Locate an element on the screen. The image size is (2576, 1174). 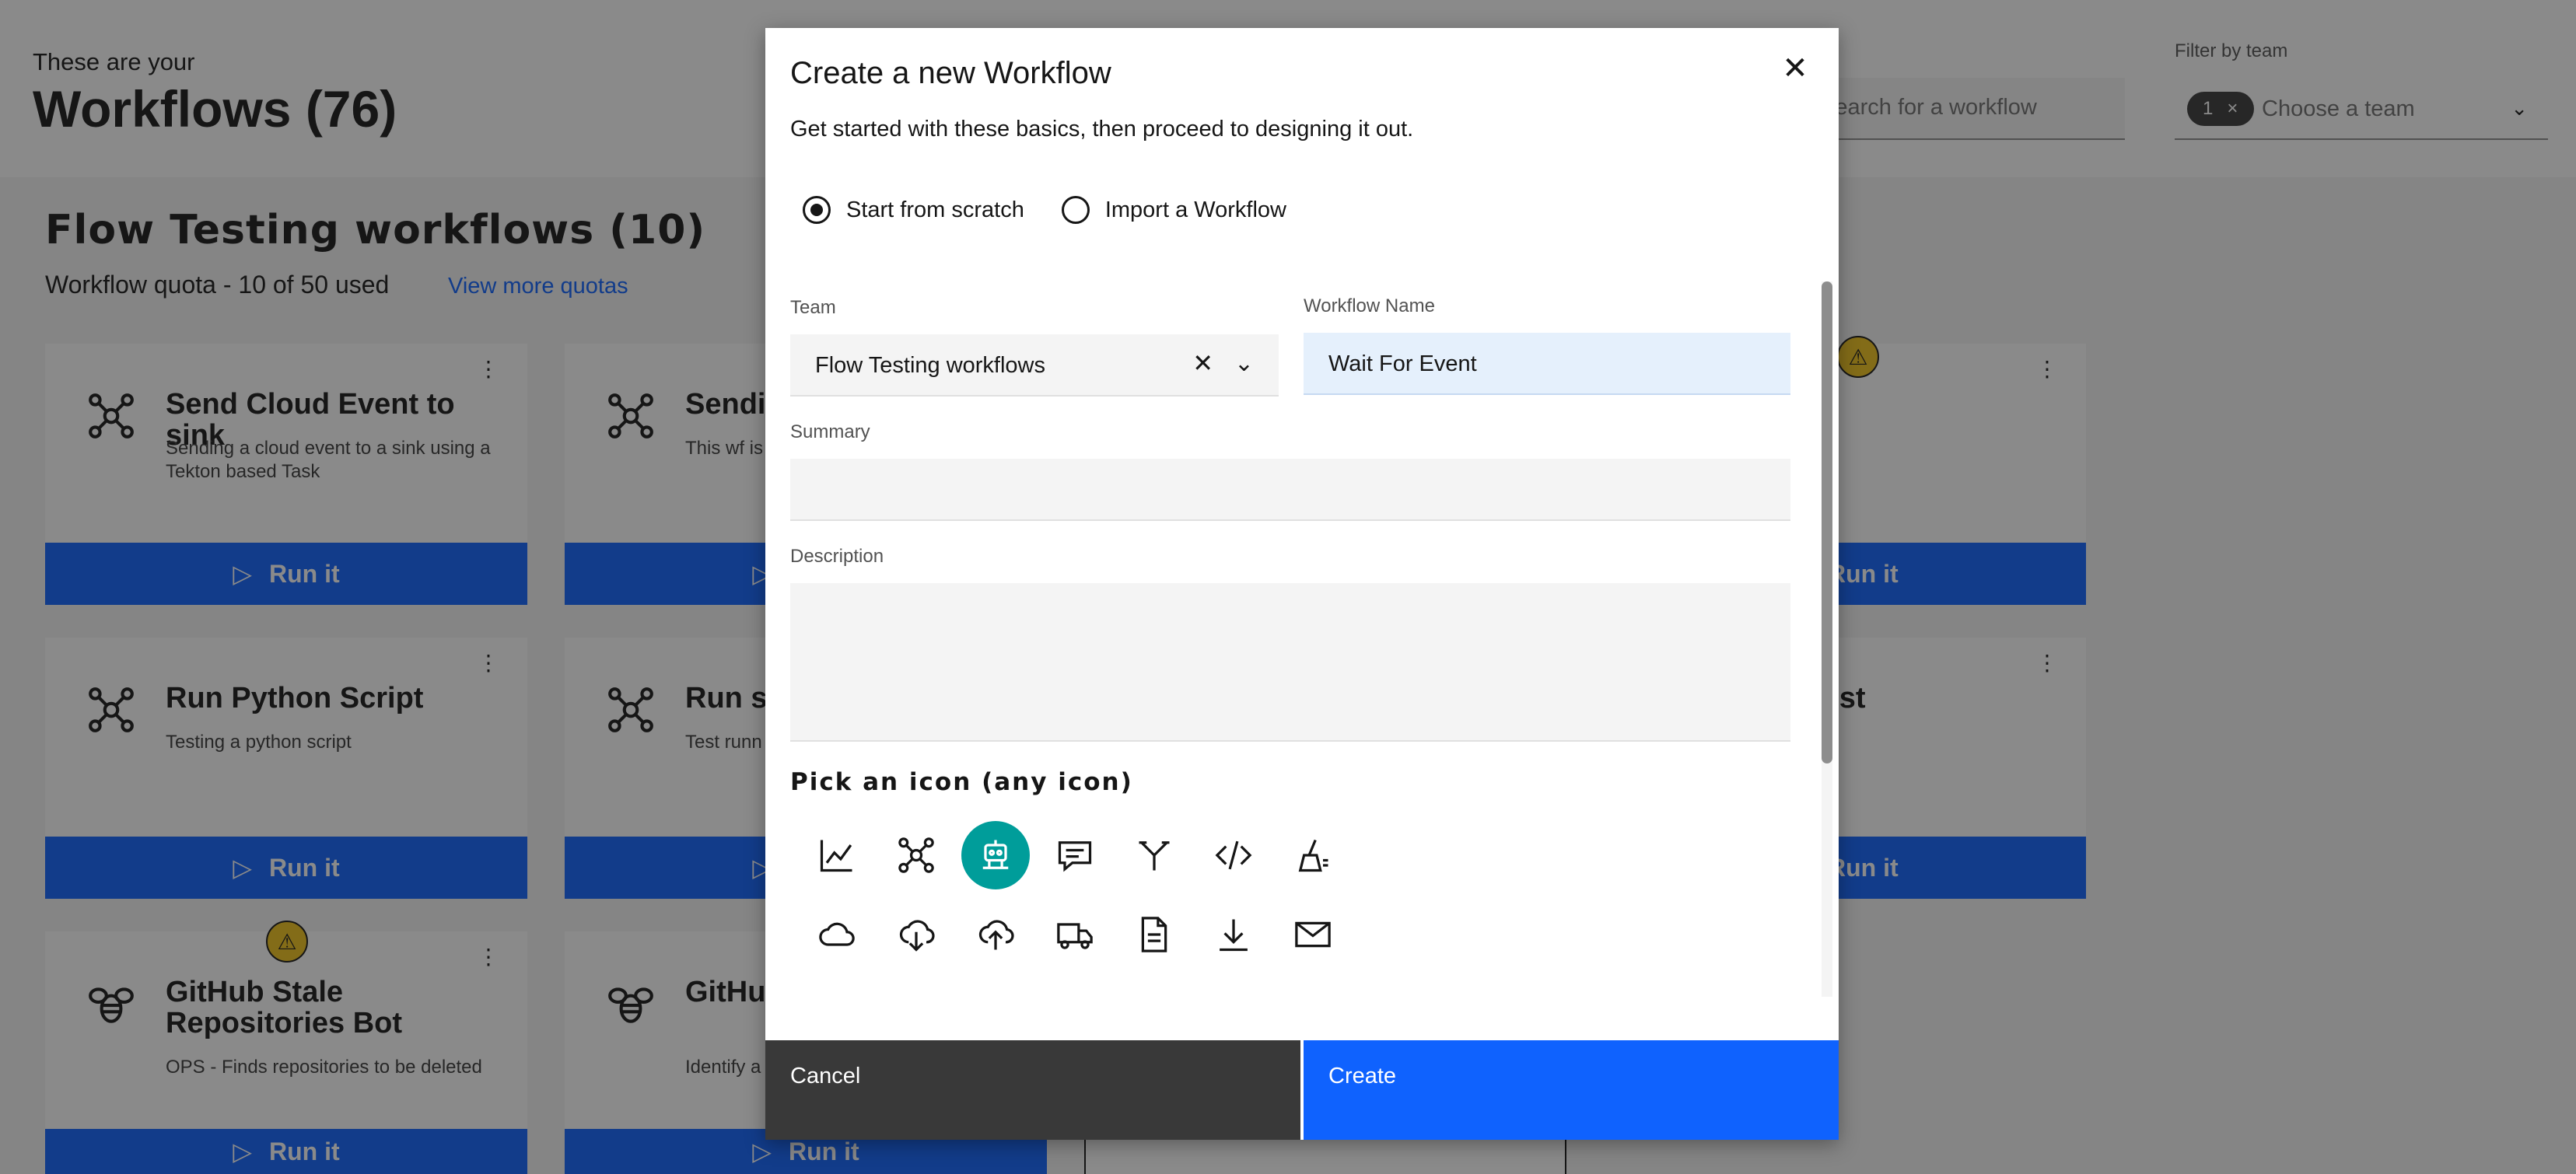
network-icon is located at coordinates (916, 855).